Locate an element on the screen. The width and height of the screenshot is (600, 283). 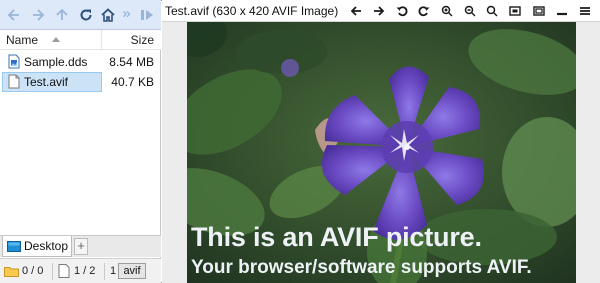
folder-icon is located at coordinates (11, 272).